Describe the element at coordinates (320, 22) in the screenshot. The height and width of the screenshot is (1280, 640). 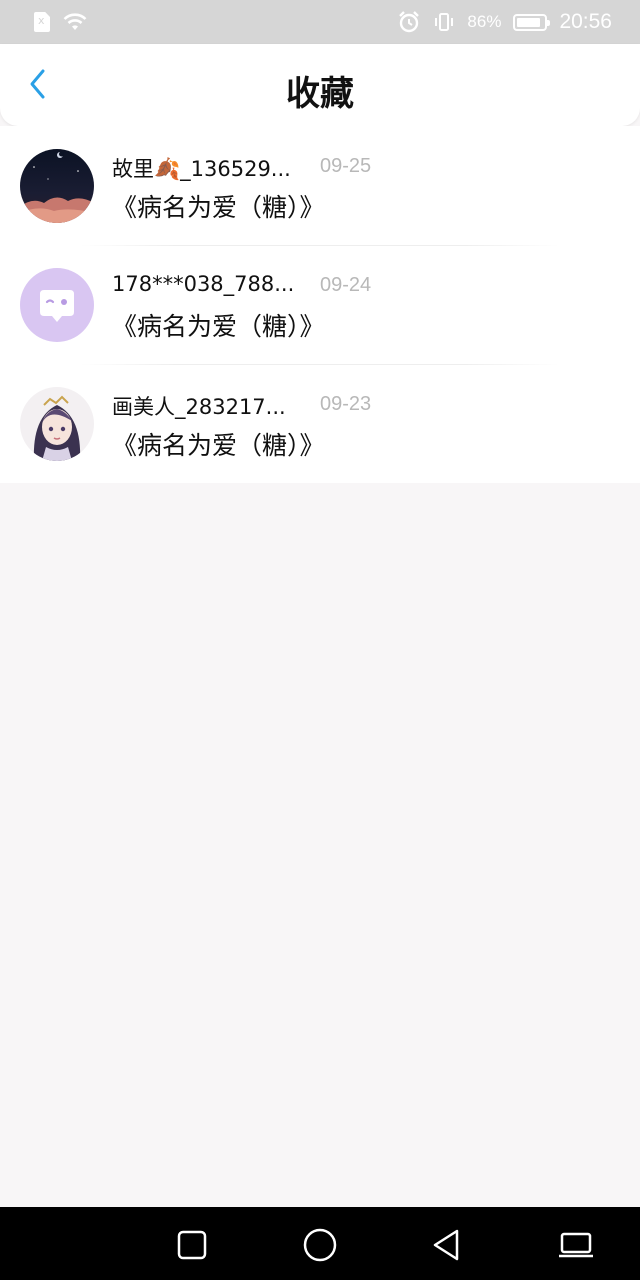
I see `status-bar: 86% 20:56` at that location.